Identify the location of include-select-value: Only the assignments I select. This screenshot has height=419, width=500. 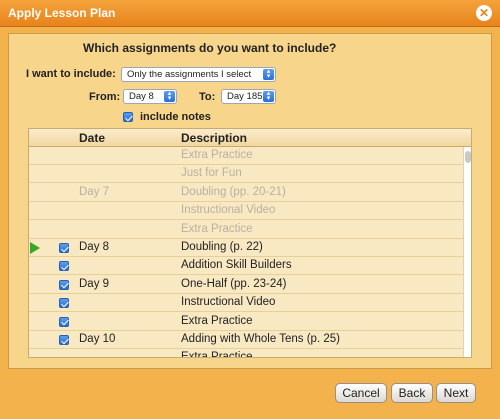
(189, 74).